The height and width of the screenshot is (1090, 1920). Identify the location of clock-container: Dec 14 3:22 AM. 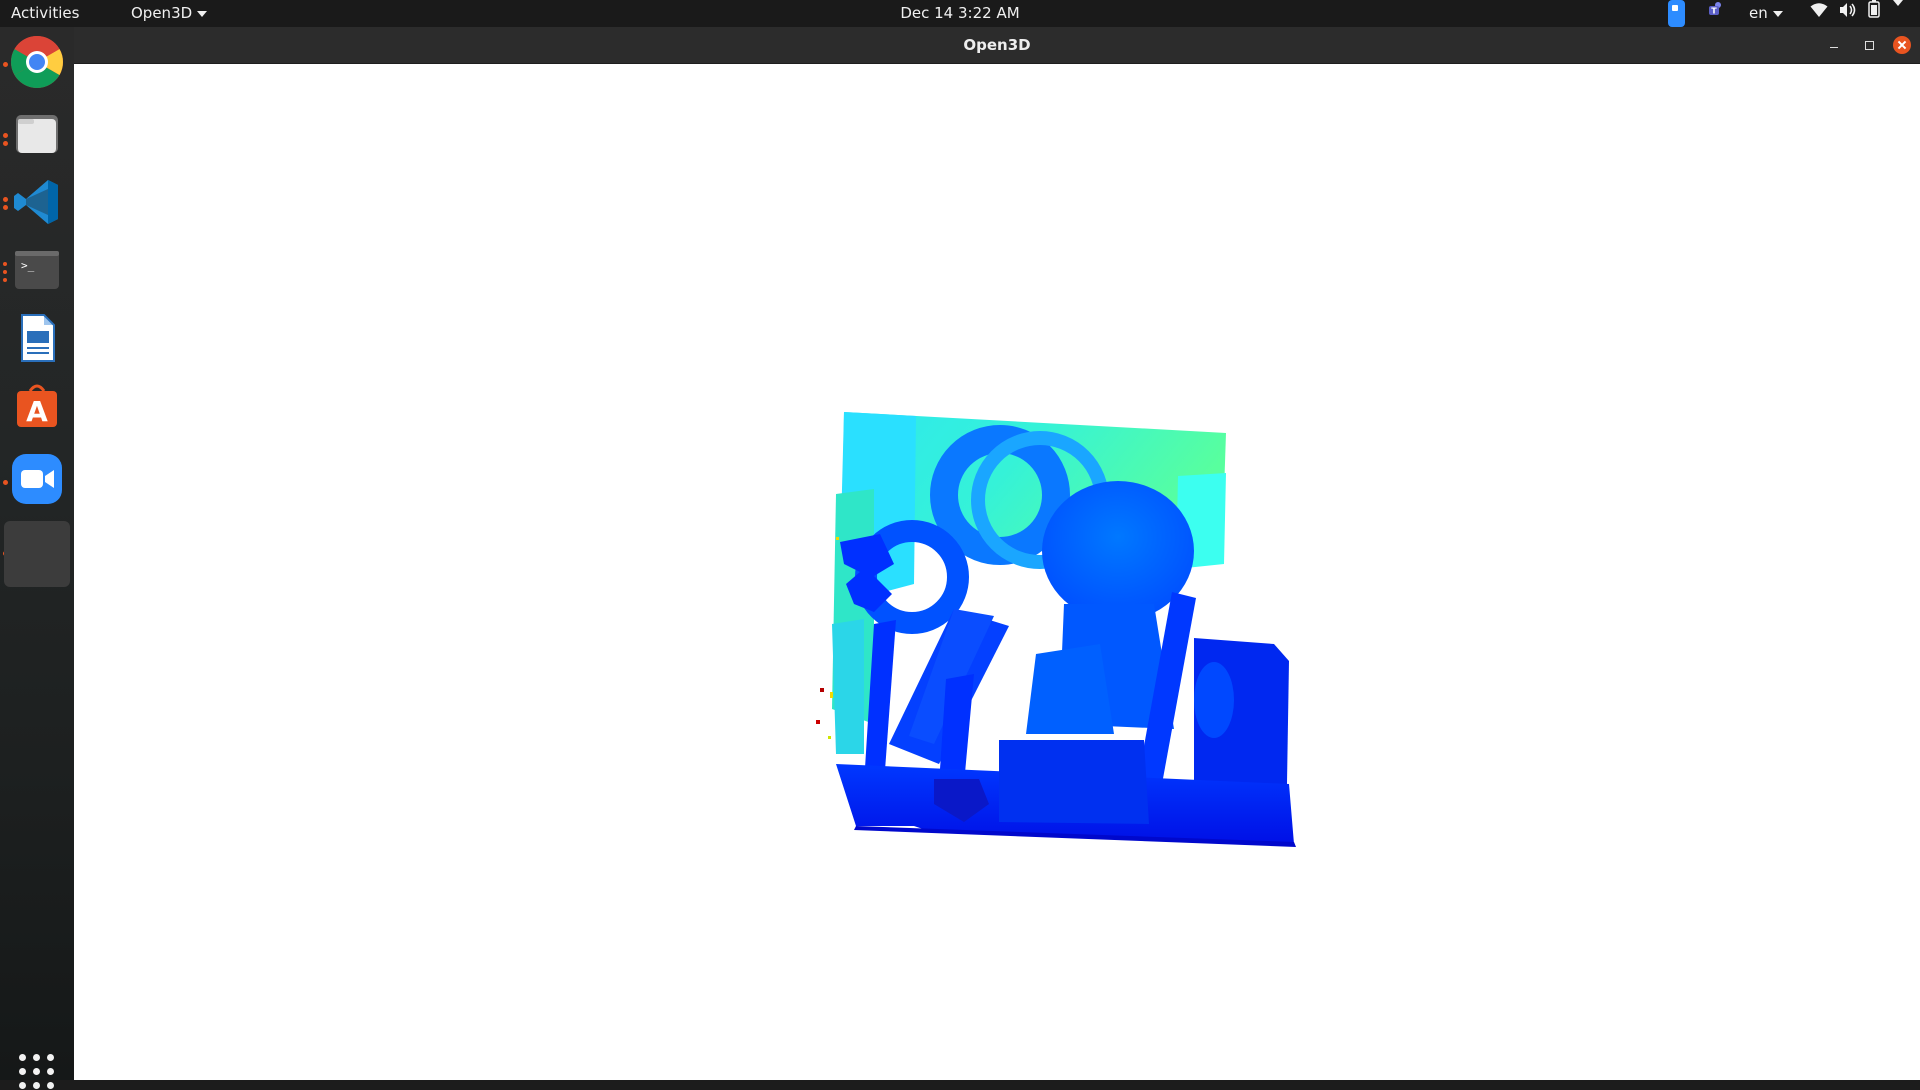
(960, 13).